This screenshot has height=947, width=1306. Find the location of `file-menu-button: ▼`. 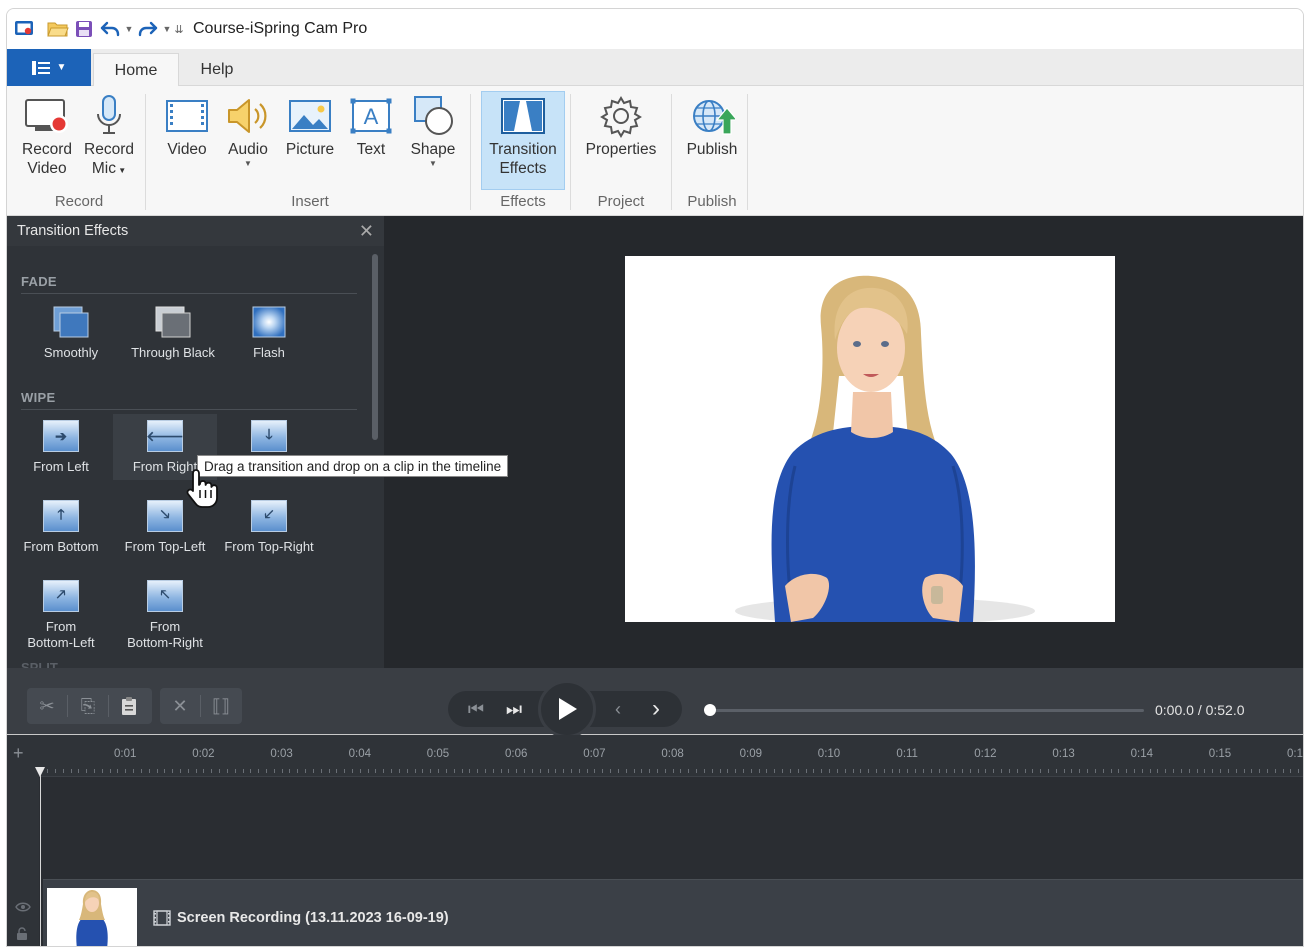

file-menu-button: ▼ is located at coordinates (49, 67).